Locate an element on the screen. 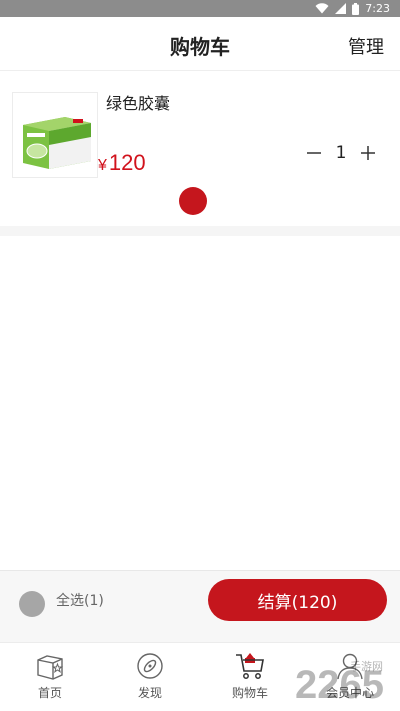 This screenshot has height=711, width=400. select-all-checkbox is located at coordinates (32, 604).